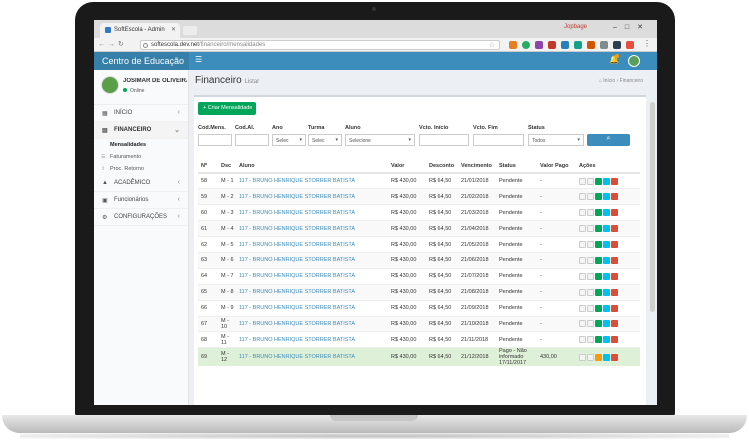 Image resolution: width=749 pixels, height=442 pixels. I want to click on cod-al-input, so click(252, 140).